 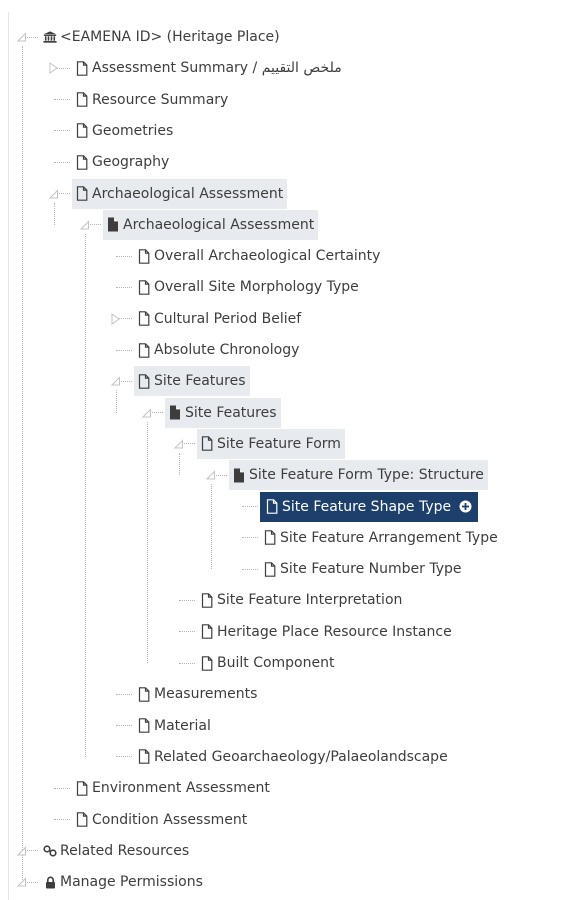 What do you see at coordinates (174, 726) in the screenshot?
I see `tree-node-box: Material` at bounding box center [174, 726].